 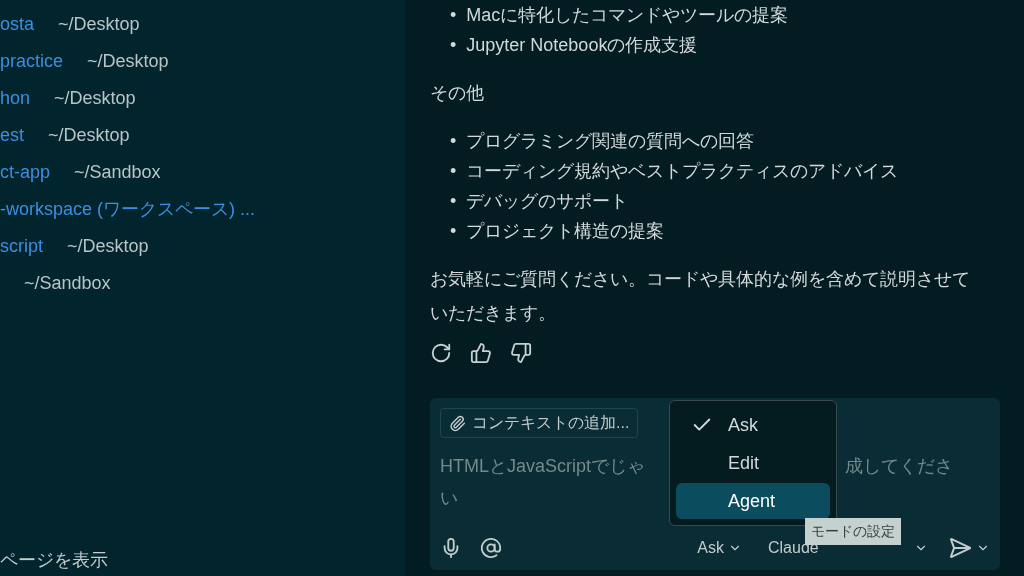 What do you see at coordinates (582, 45) in the screenshot?
I see `bullet-item: Jupyter Notebookの作成支援` at bounding box center [582, 45].